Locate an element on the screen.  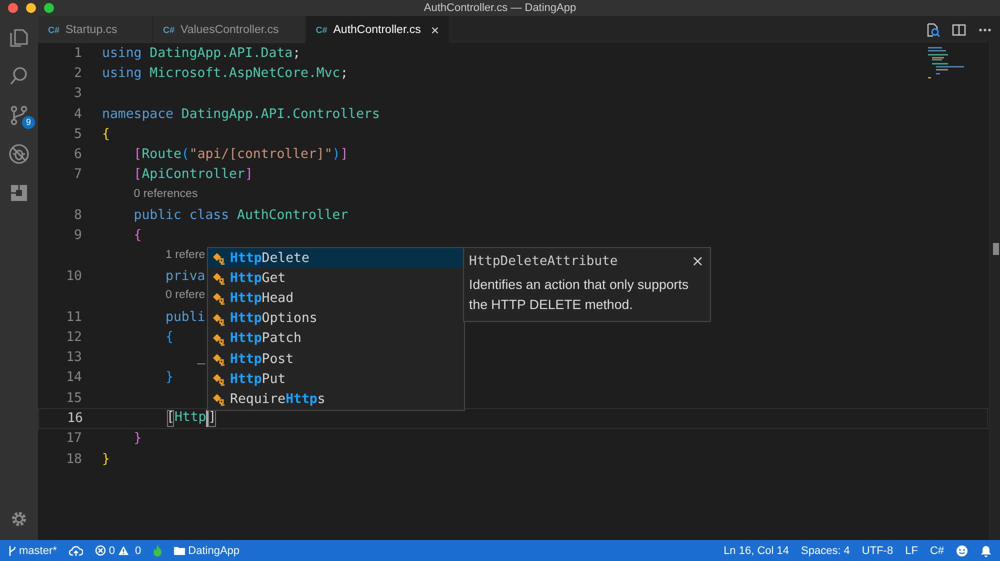
line-number: 12 is located at coordinates (74, 337).